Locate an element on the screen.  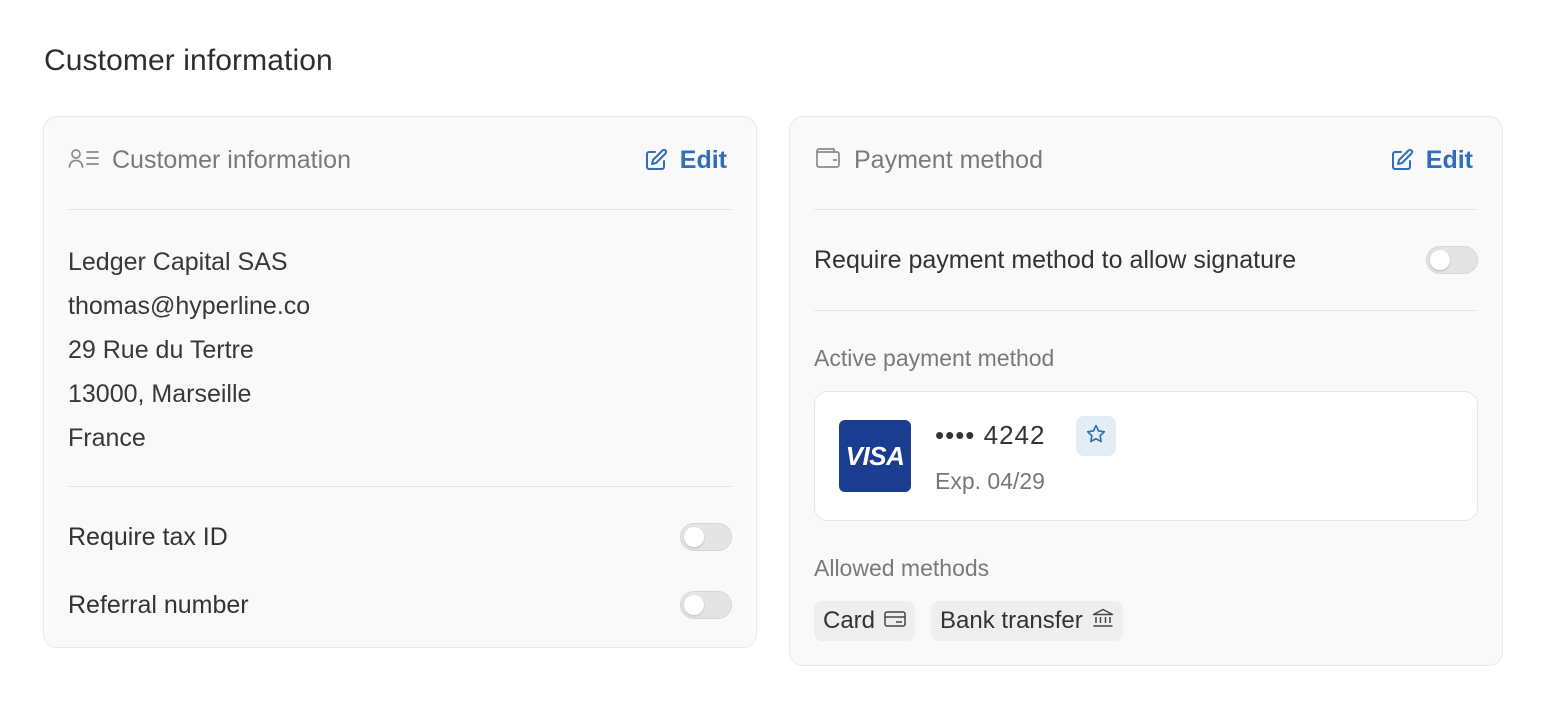
referral-number-toggle is located at coordinates (706, 605).